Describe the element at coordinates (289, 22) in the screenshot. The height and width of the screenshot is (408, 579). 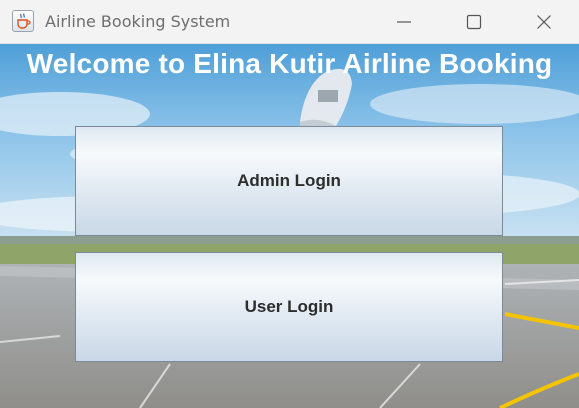
I see `title-bar: Airline Booking System` at that location.